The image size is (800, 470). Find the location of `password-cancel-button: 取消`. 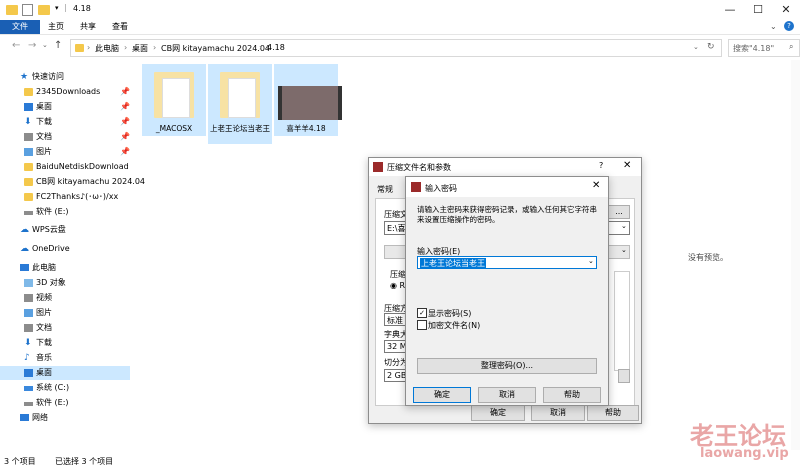

password-cancel-button: 取消 is located at coordinates (507, 395).